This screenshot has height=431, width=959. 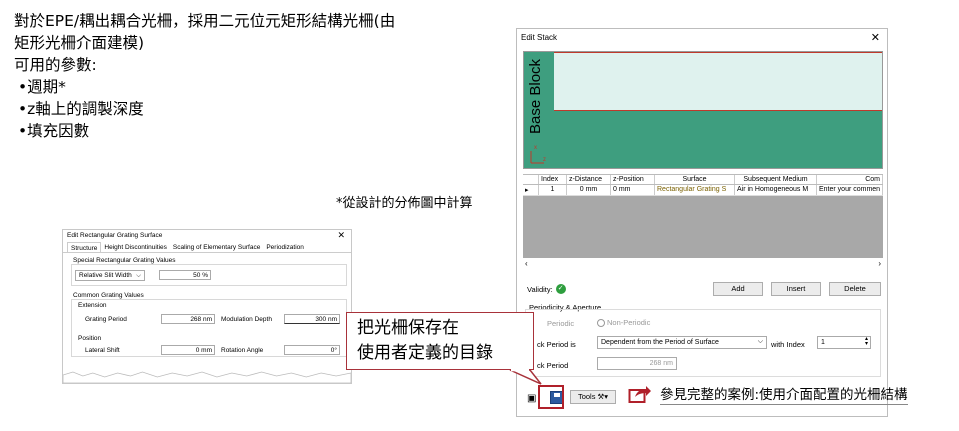 I want to click on tab-periodization: Periodization, so click(x=285, y=247).